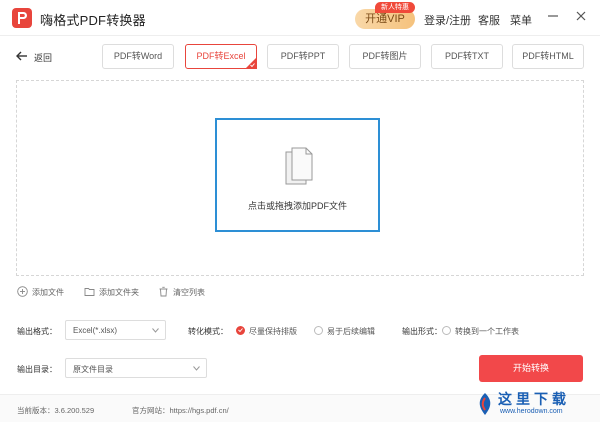 The height and width of the screenshot is (422, 600). I want to click on website-text: 官方网站：https://hgs.pdf.cn/, so click(180, 410).